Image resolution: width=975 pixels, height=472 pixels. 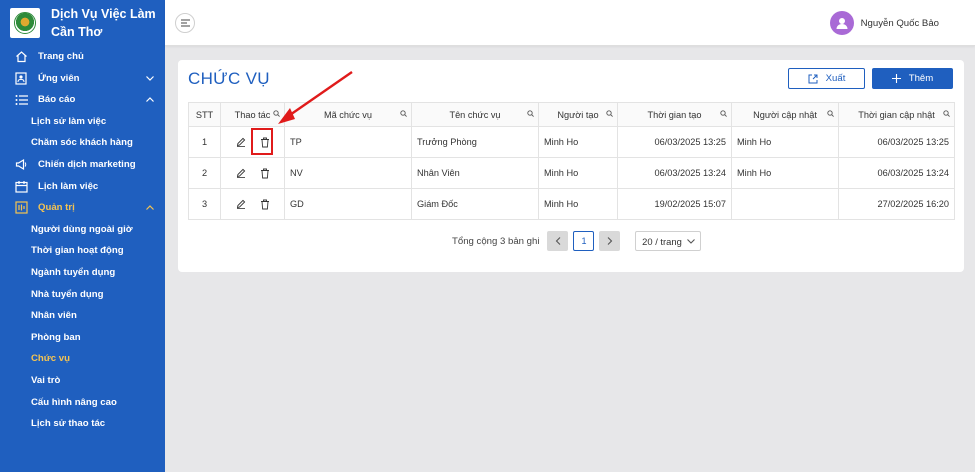 I want to click on page-title: CHỨC VỤ, so click(x=229, y=78).